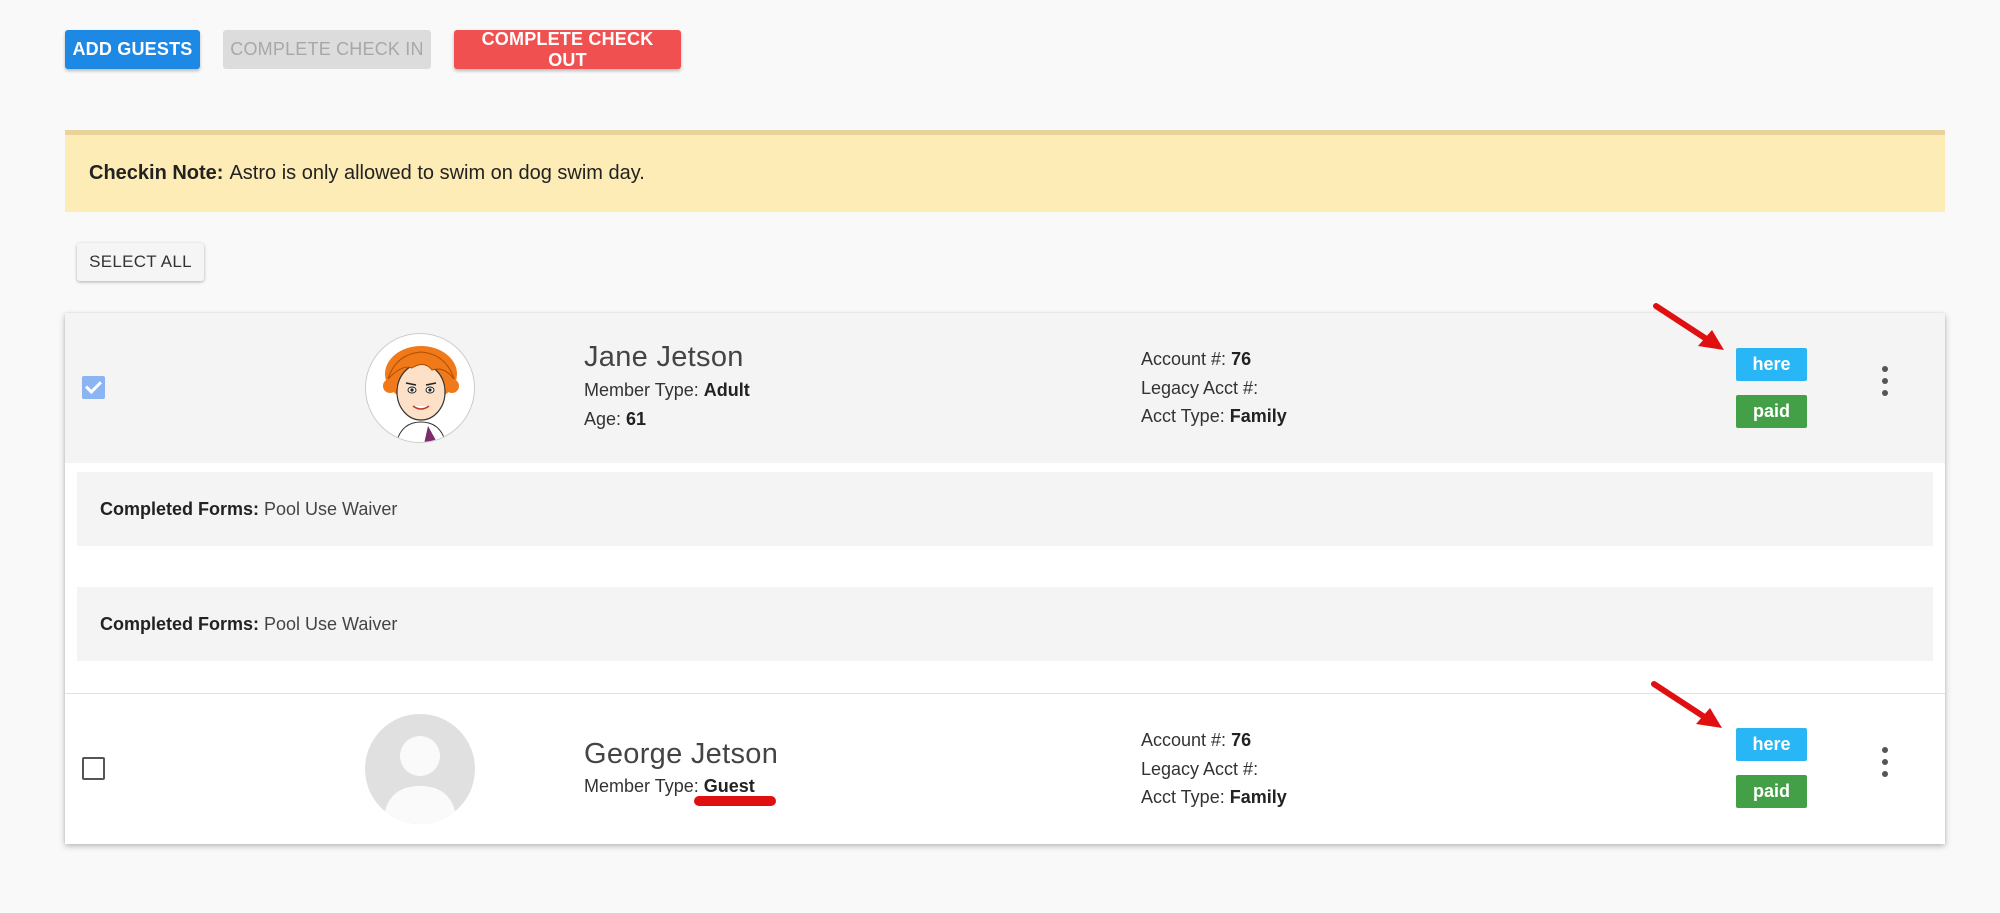 The height and width of the screenshot is (913, 2000). I want to click on member-type-value: Guest, so click(729, 786).